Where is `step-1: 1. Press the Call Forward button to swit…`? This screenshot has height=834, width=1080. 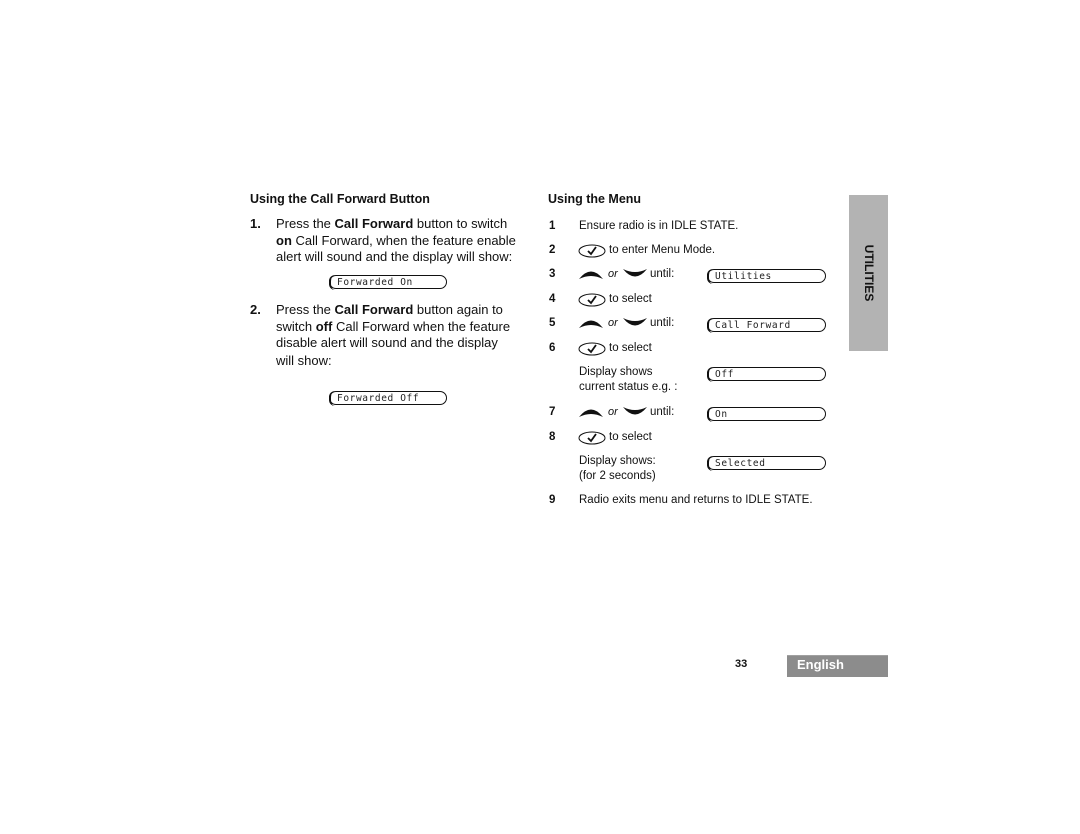
step-1: 1. Press the Call Forward button to swit… is located at coordinates (395, 241).